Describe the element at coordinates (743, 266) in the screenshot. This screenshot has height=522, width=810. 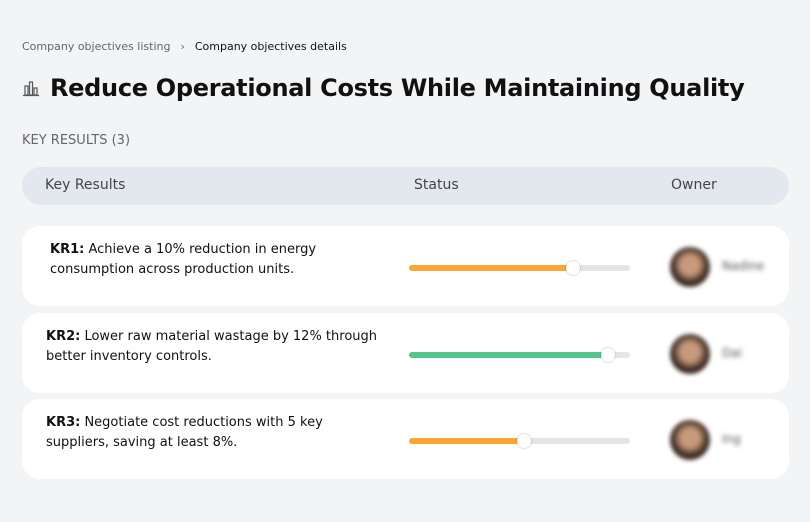
I see `owner-name: Nadine` at that location.